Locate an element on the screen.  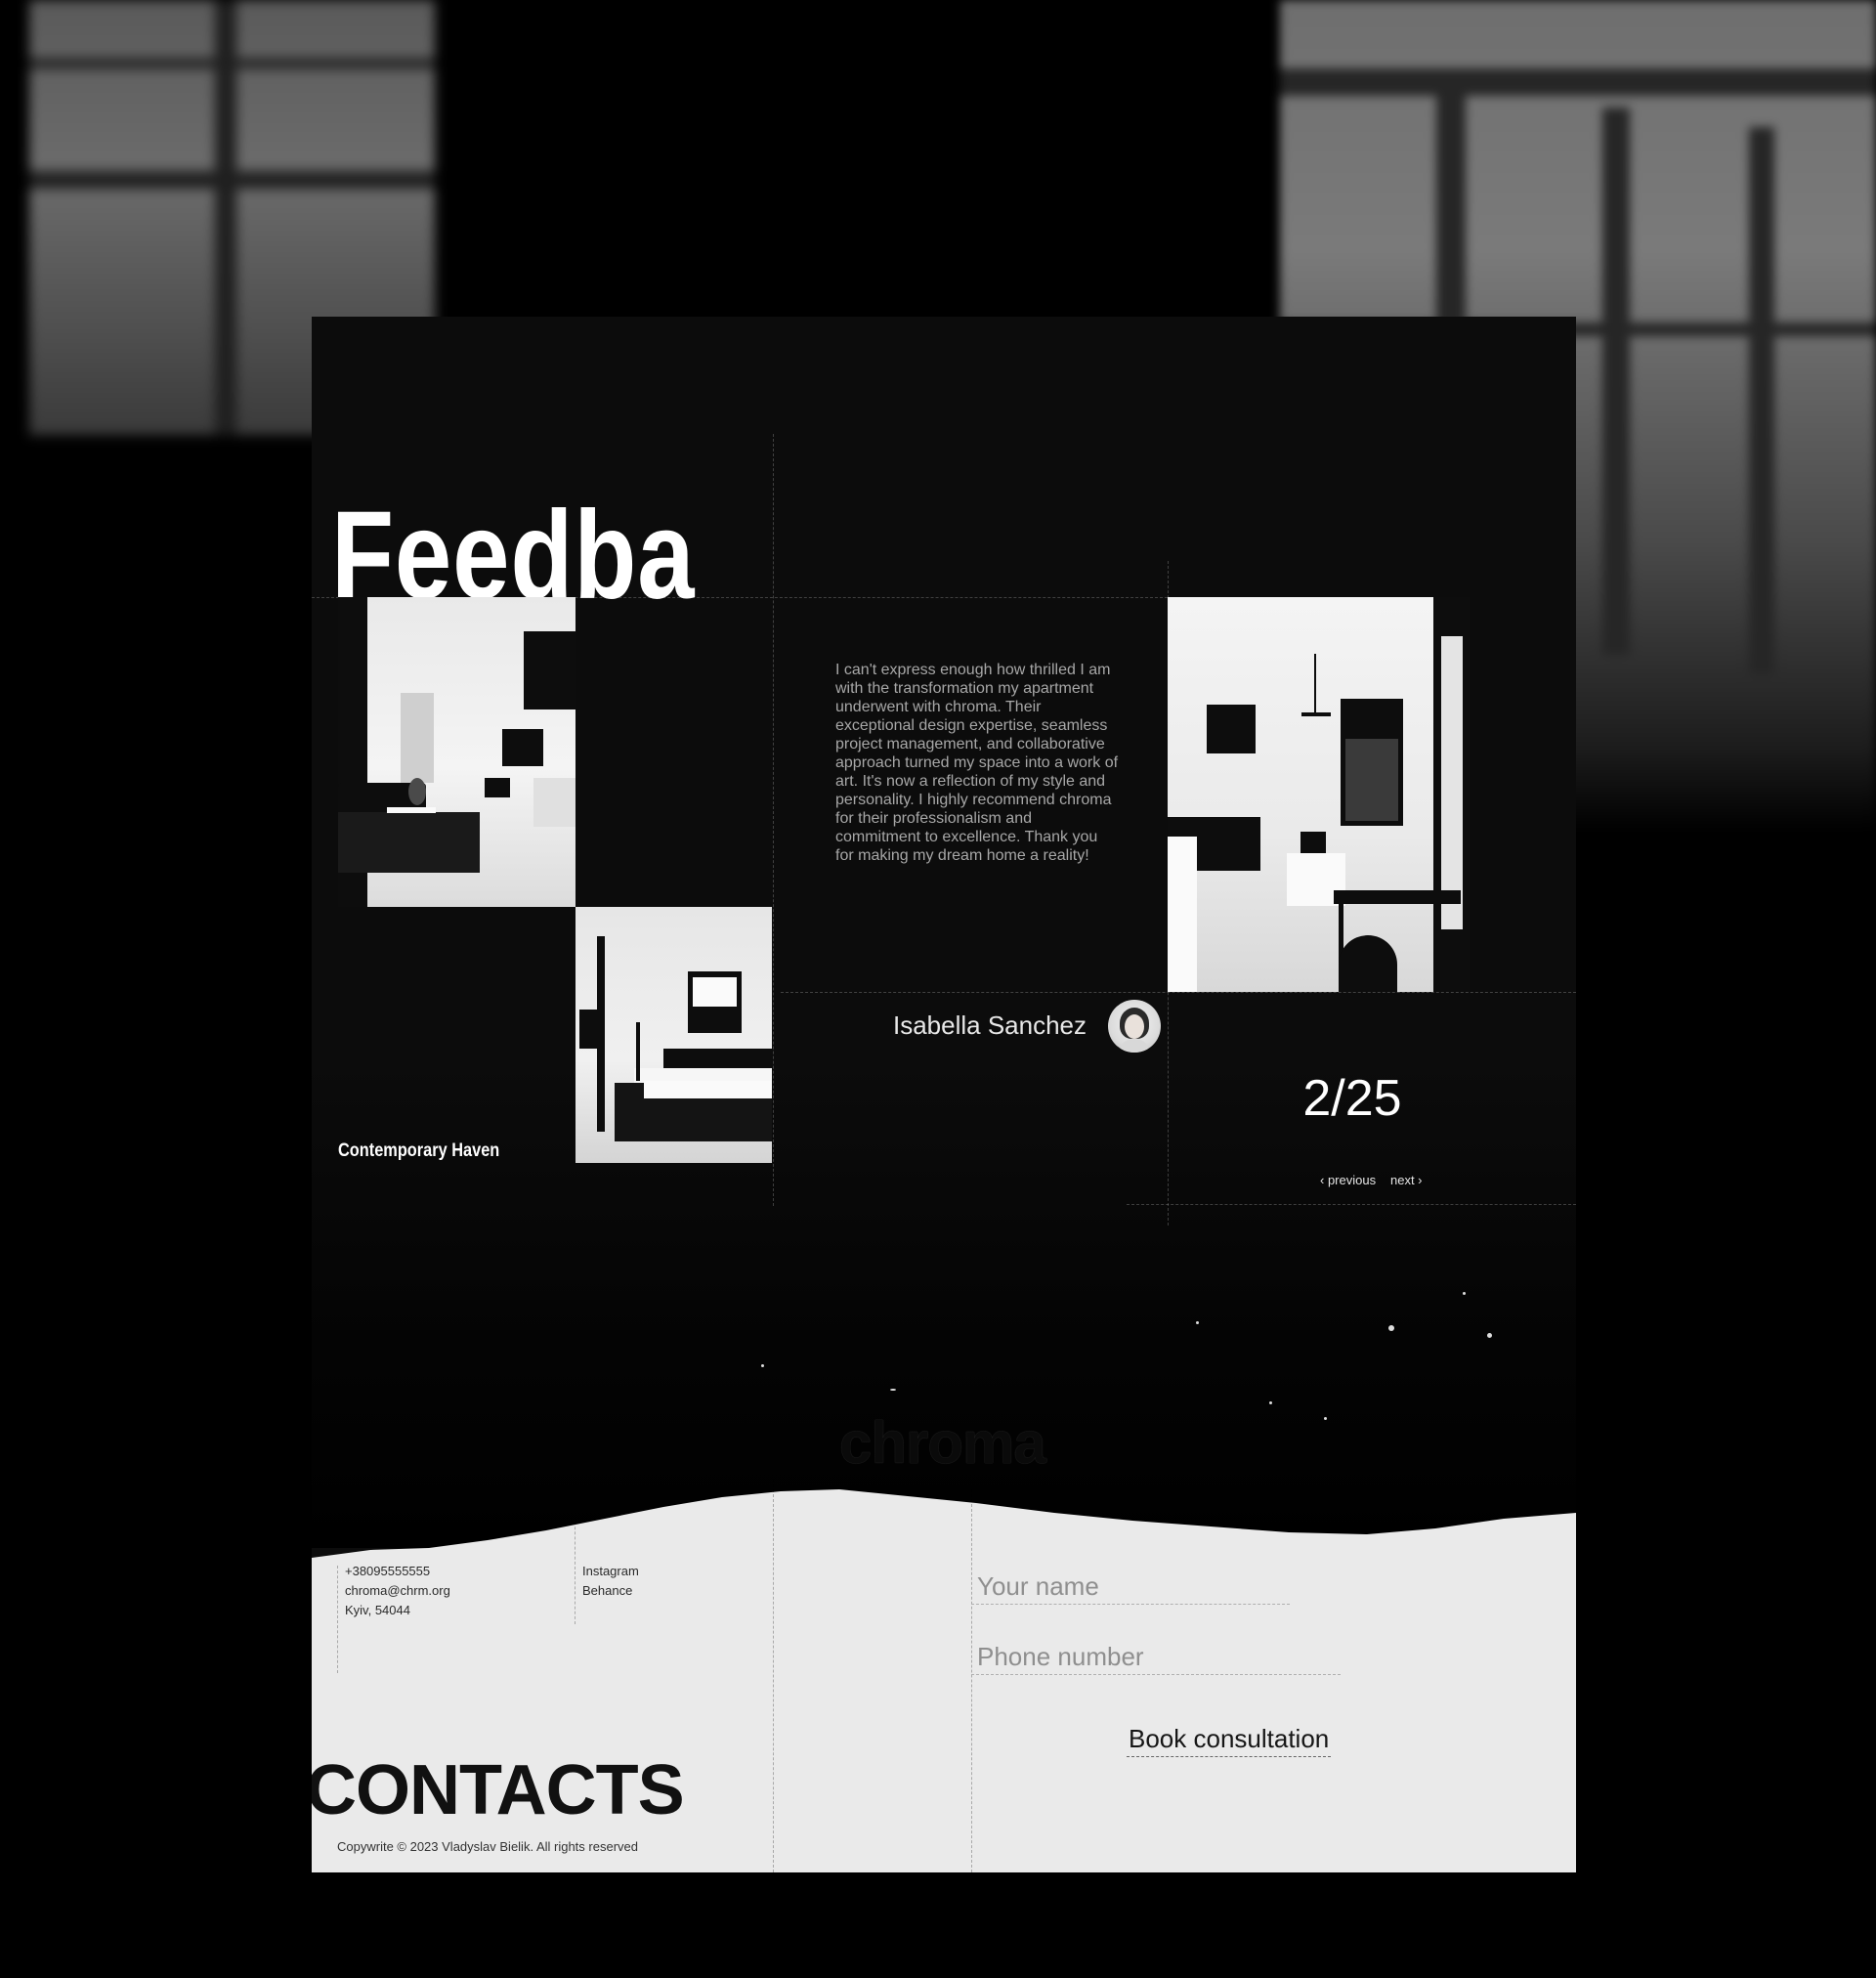
project-photo-living-room is located at coordinates (457, 752).